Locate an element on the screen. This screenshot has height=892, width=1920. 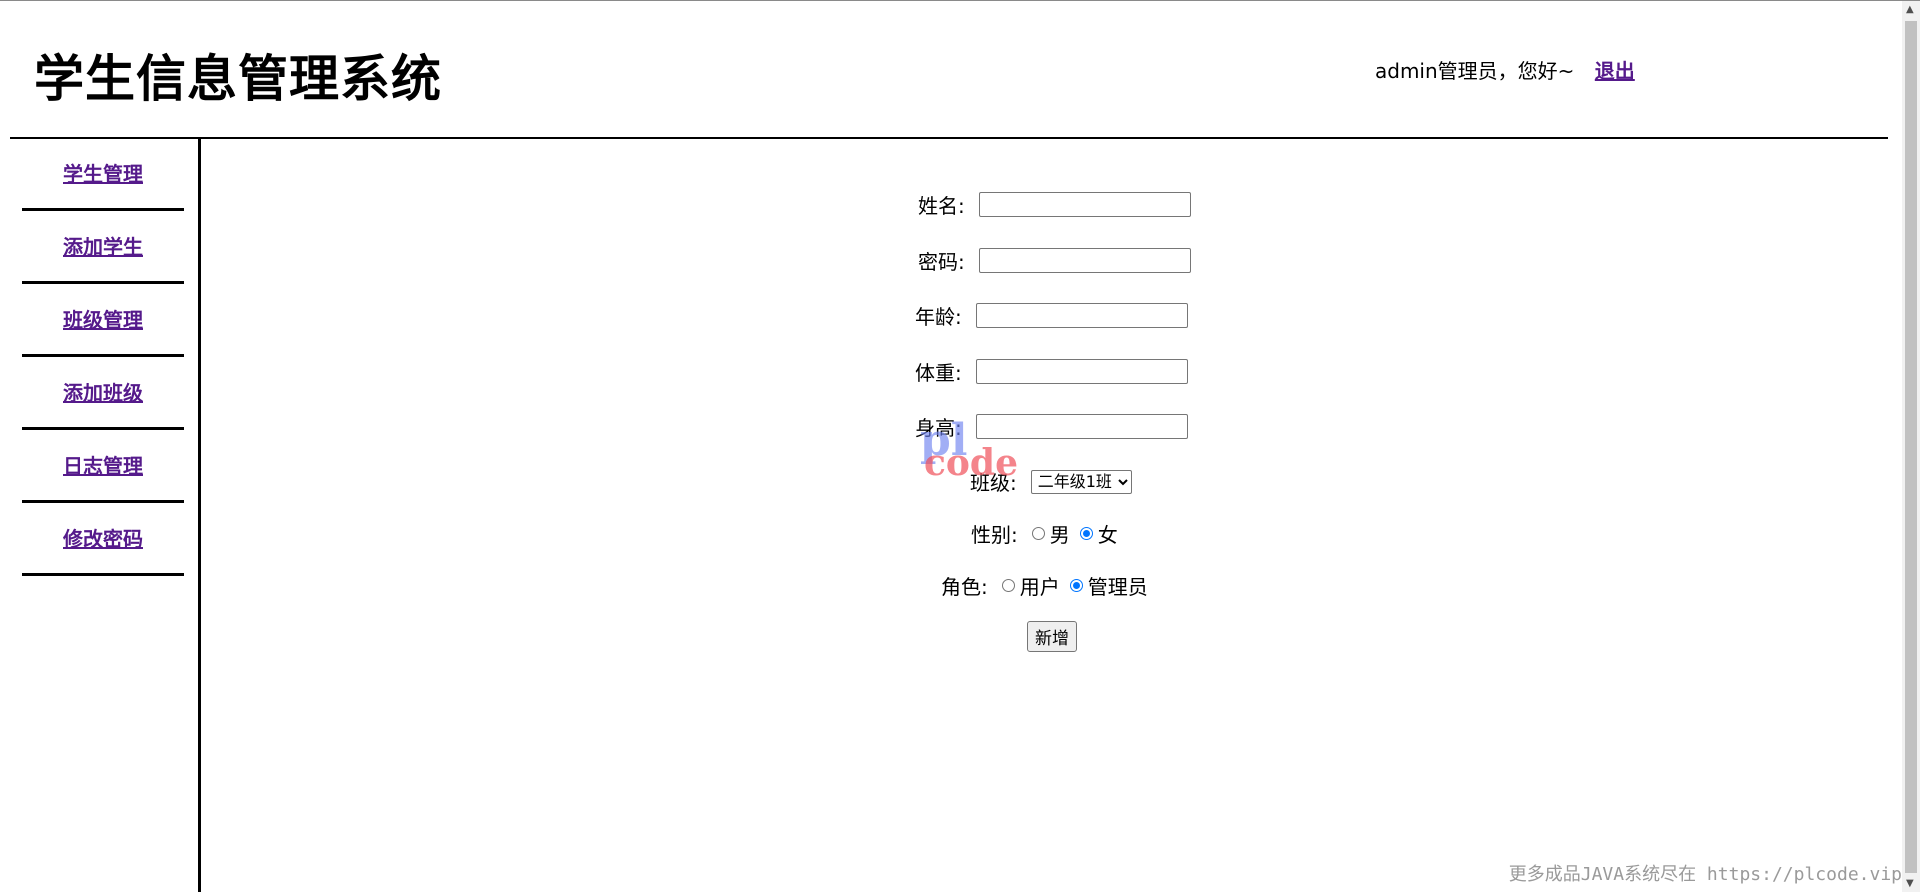
user-greeting: admin管理员，您好~ is located at coordinates (1475, 71).